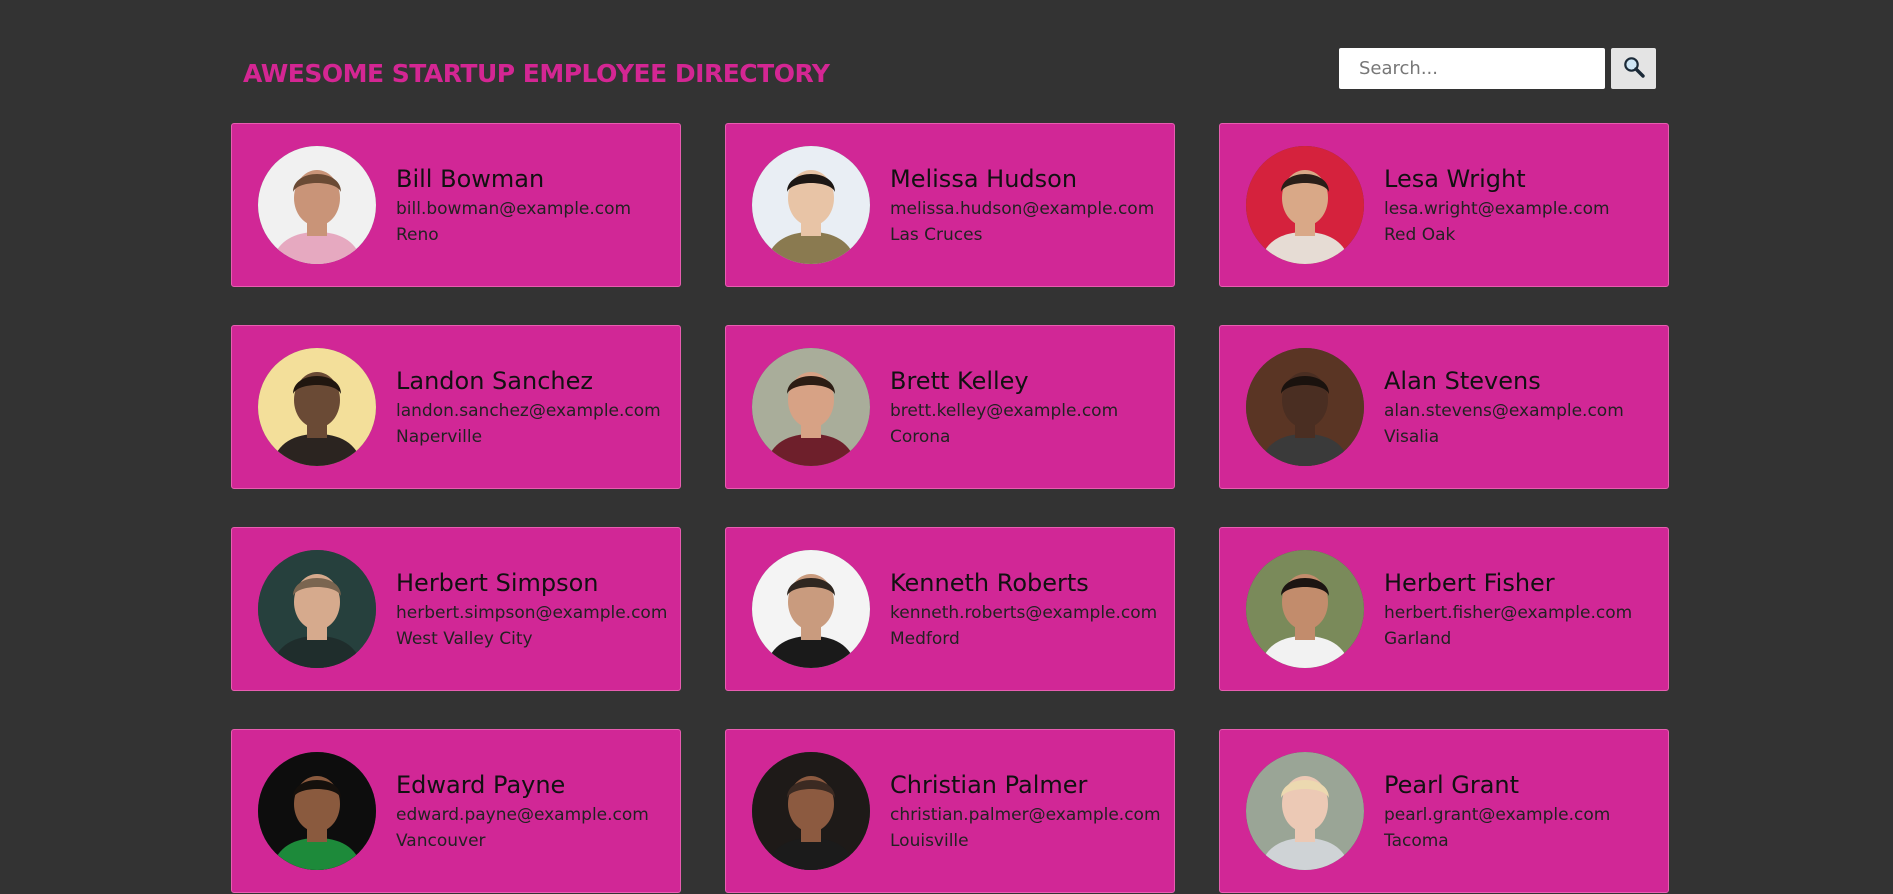 This screenshot has width=1893, height=894. Describe the element at coordinates (1412, 437) in the screenshot. I see `employee-city: Visalia` at that location.